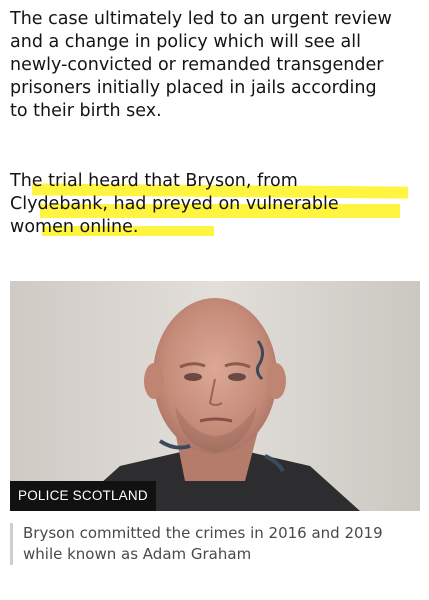 Image resolution: width=429 pixels, height=600 pixels. What do you see at coordinates (74, 227) in the screenshot?
I see `paragraph-line: women online.` at bounding box center [74, 227].